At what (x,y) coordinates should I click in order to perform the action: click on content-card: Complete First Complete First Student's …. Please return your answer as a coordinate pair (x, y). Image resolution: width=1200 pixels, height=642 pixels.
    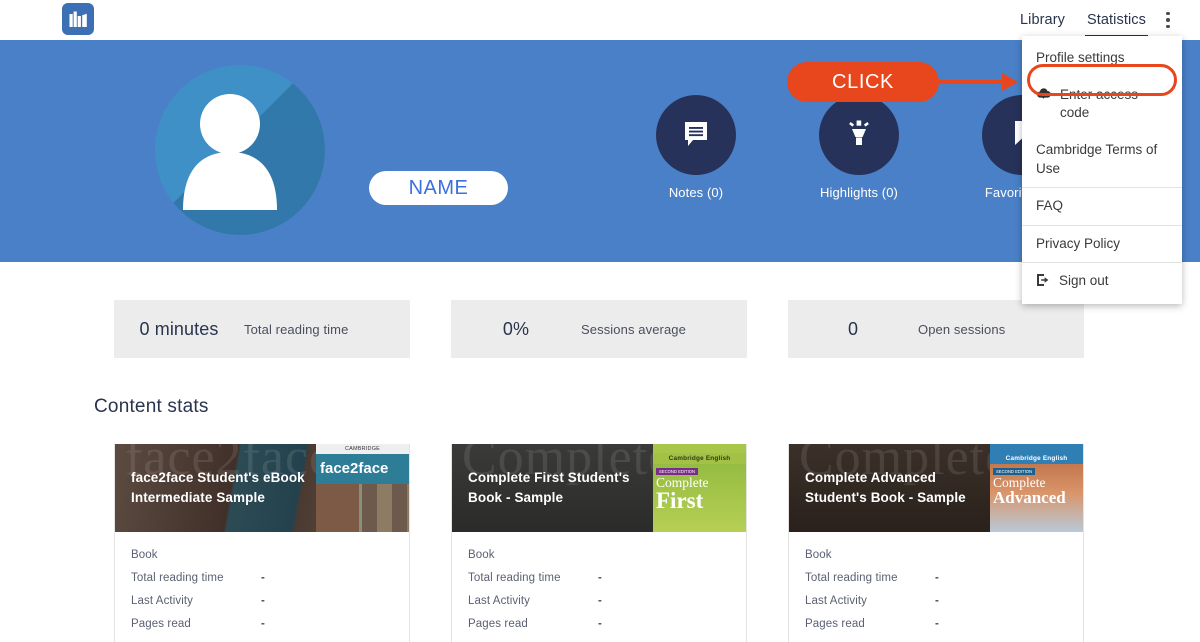
    Looking at the image, I should click on (599, 543).